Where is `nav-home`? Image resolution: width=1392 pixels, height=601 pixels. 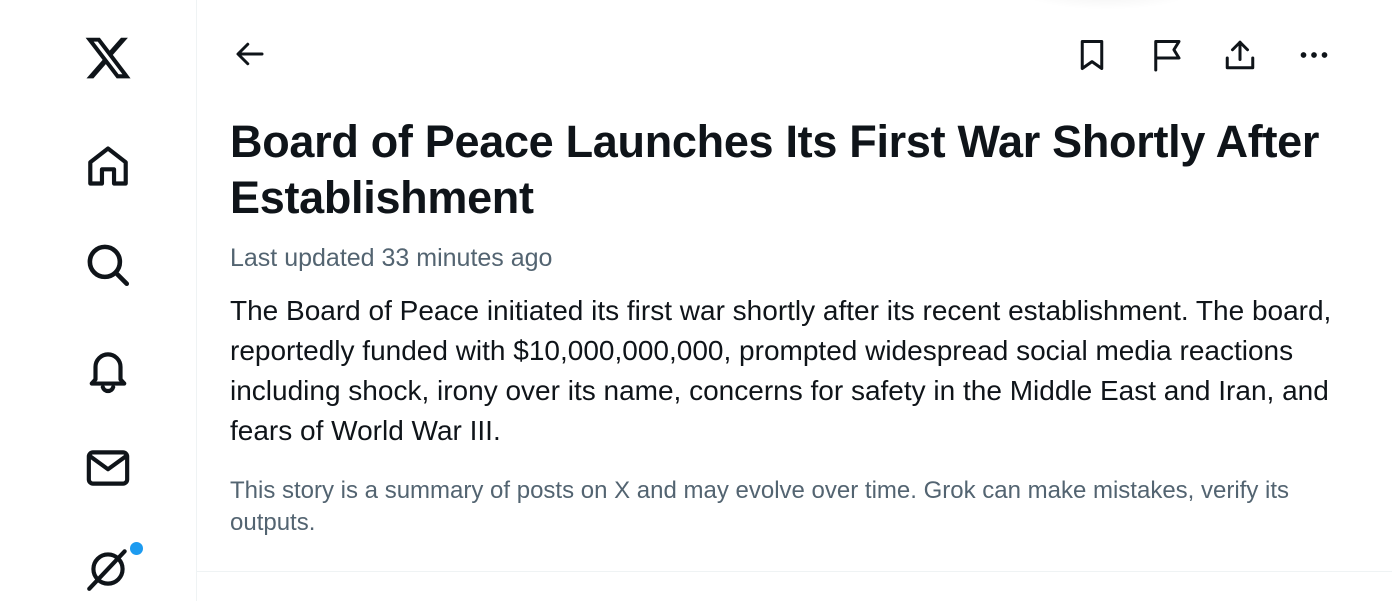
nav-home is located at coordinates (108, 166).